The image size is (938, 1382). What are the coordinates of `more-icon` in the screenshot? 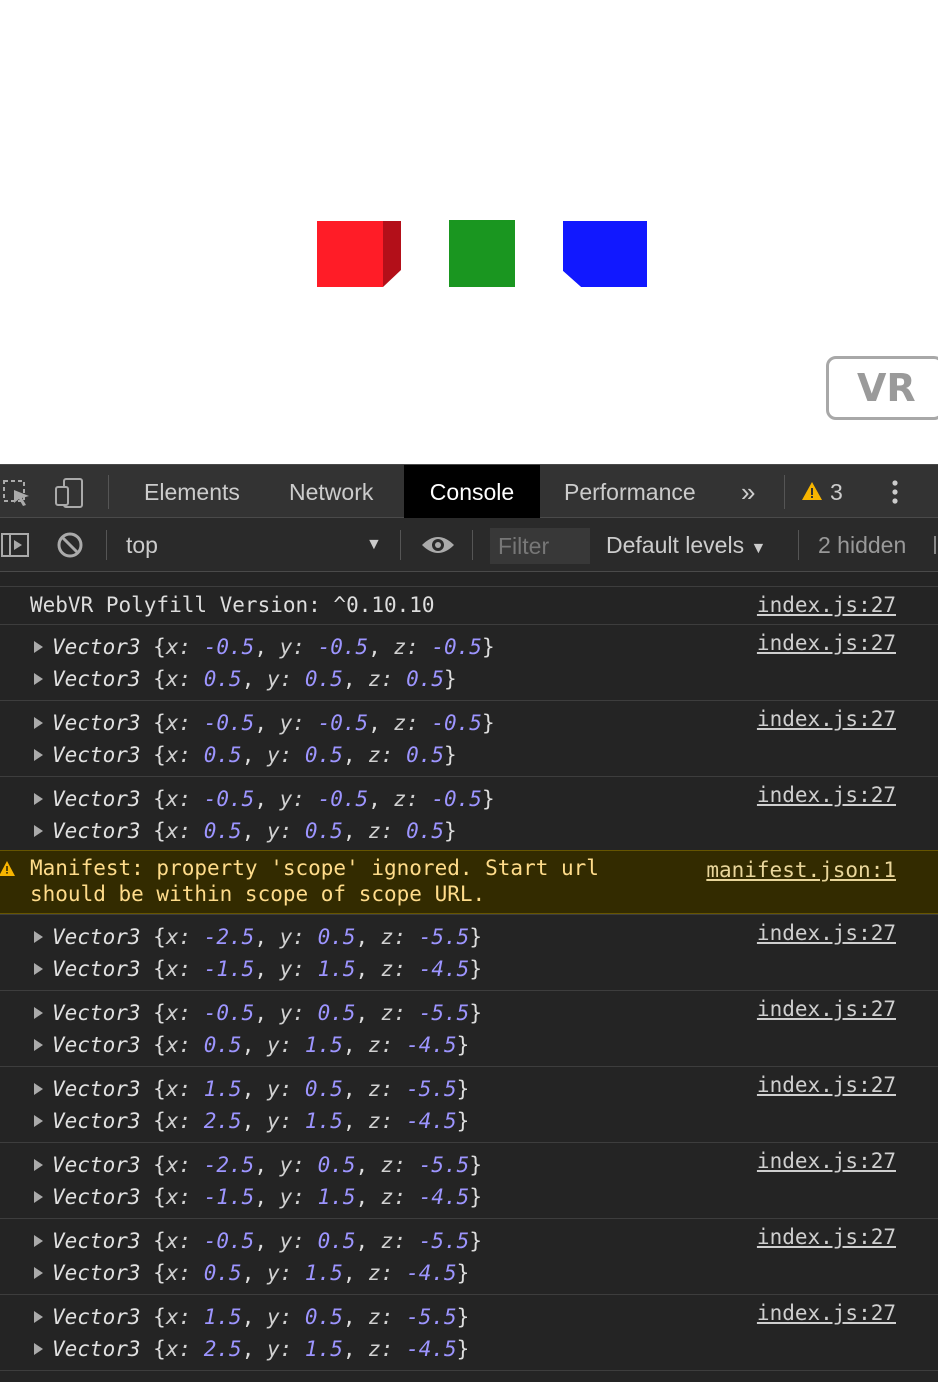 It's located at (935, 545).